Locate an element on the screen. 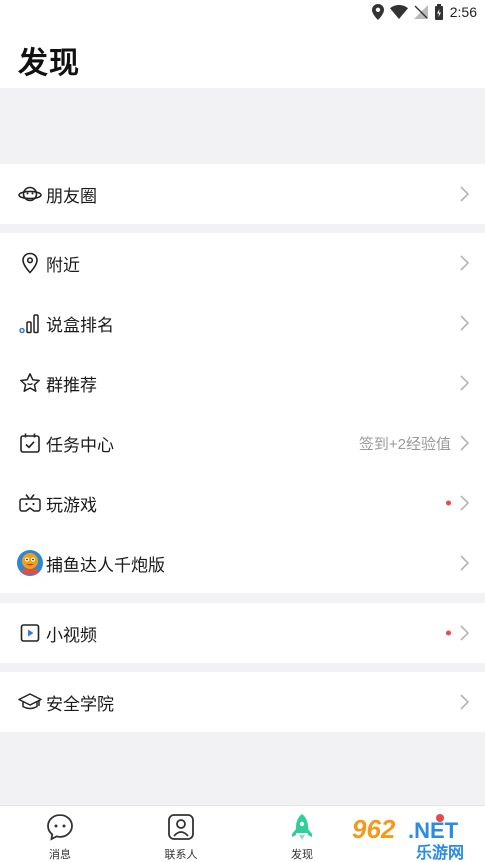 The height and width of the screenshot is (862, 485). menu-item-play-games: 玩游戏 is located at coordinates (242, 503).